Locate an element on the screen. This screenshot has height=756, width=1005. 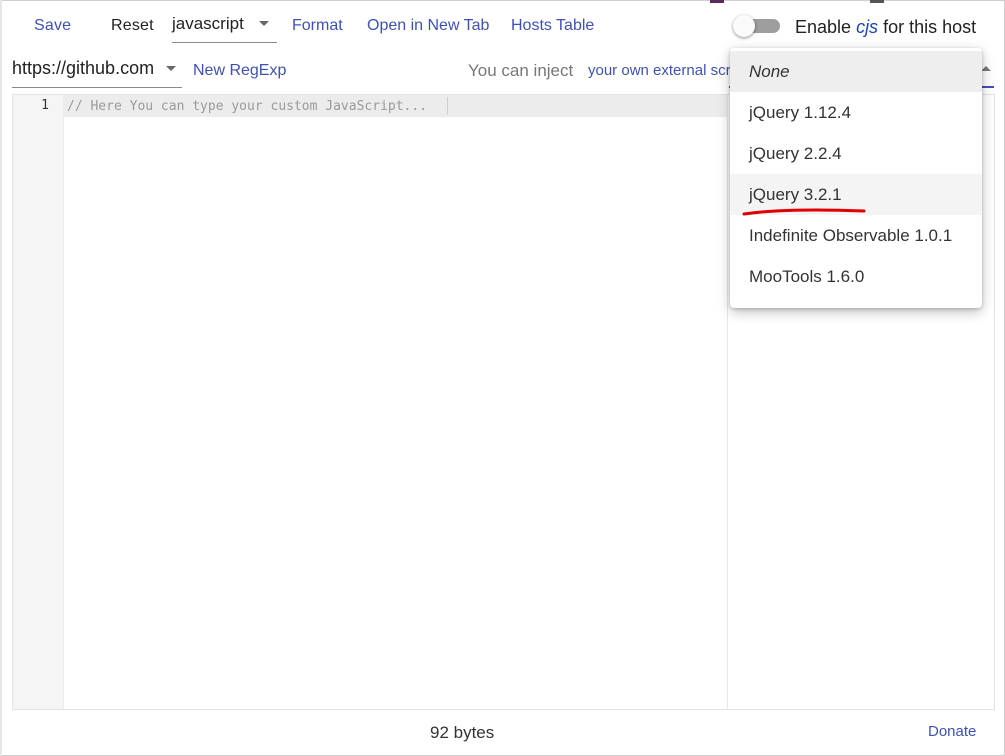
red-underline-annotation is located at coordinates (804, 212).